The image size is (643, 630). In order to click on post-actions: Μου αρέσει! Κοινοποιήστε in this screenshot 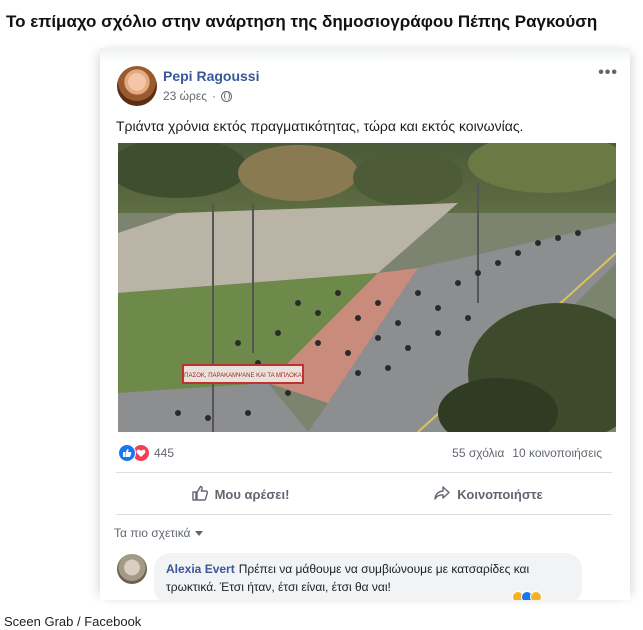, I will do `click(364, 494)`.